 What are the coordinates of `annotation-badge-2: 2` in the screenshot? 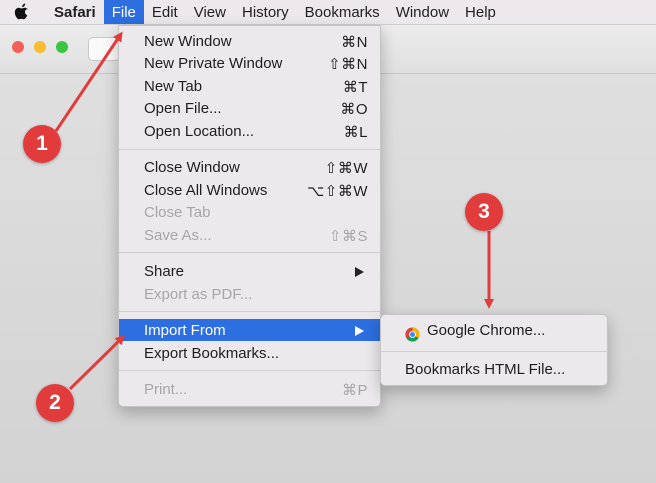 It's located at (55, 403).